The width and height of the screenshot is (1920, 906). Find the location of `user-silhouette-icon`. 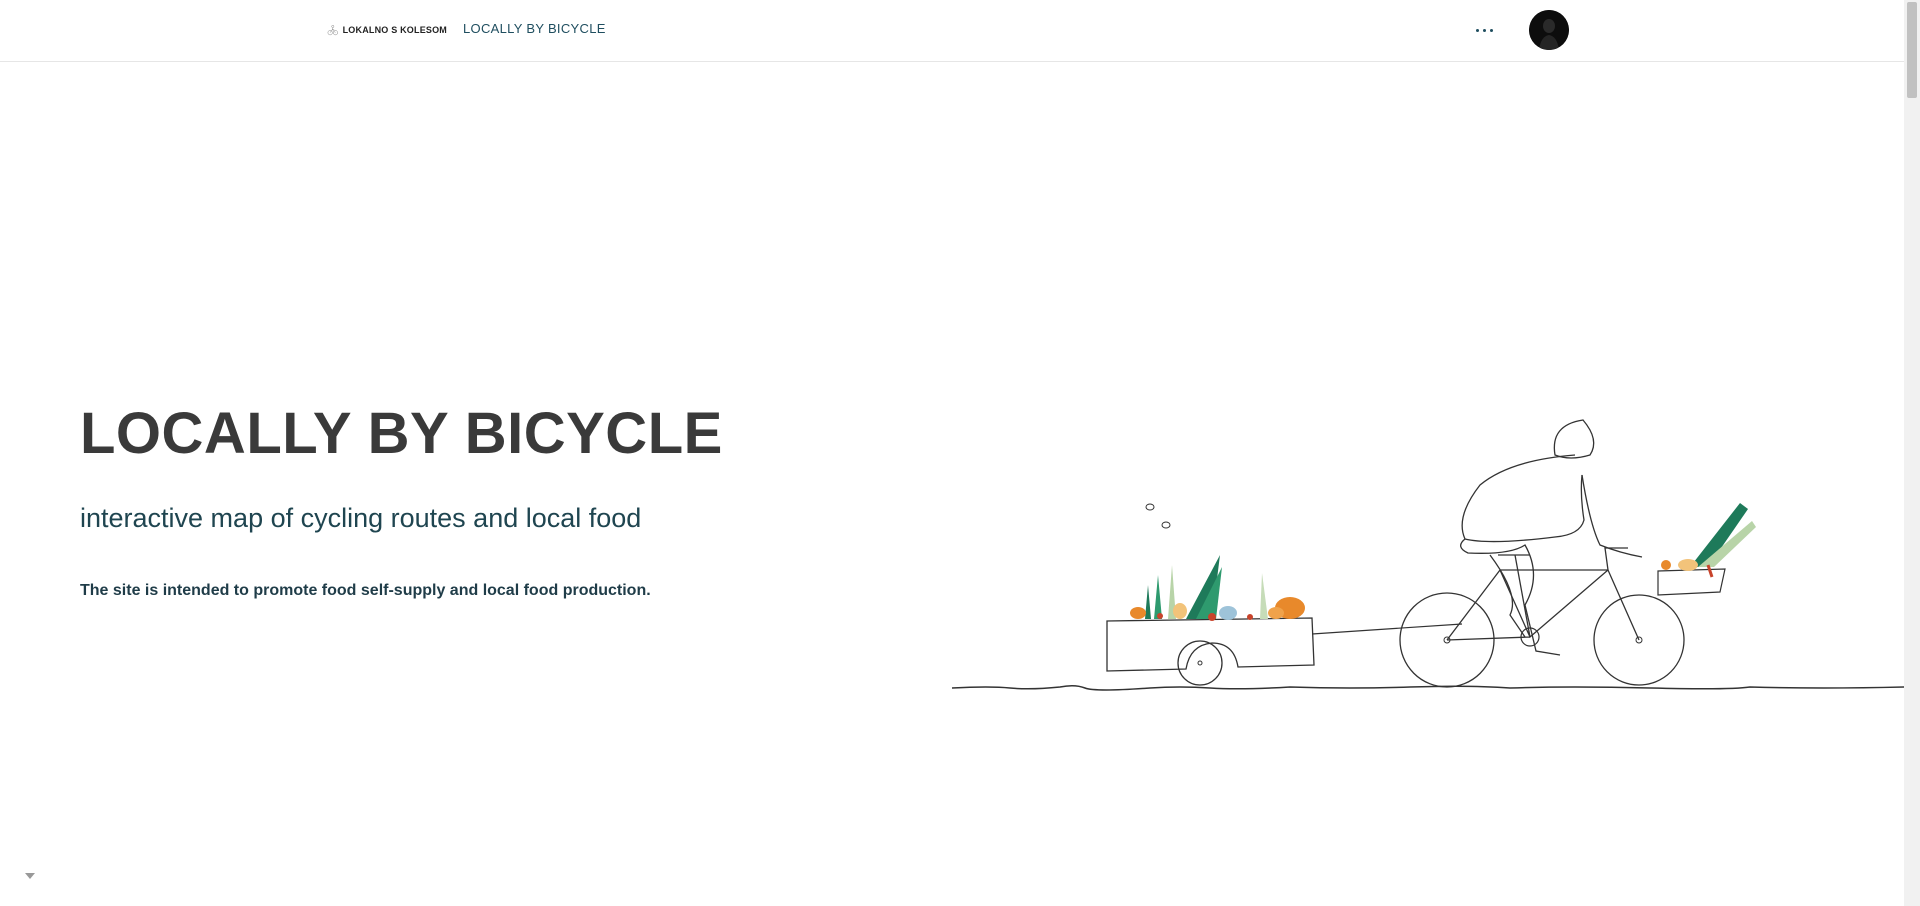

user-silhouette-icon is located at coordinates (1549, 30).